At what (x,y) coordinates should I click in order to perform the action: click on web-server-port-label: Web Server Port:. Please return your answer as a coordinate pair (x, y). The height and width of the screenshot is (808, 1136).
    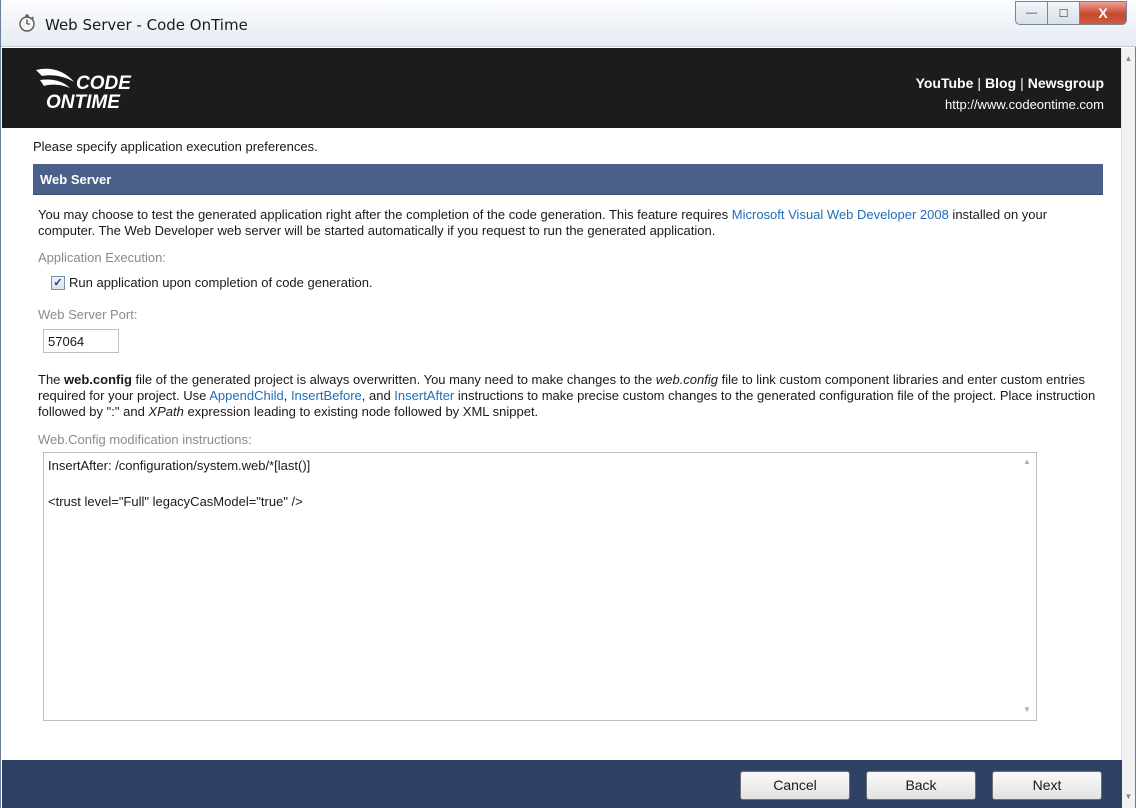
    Looking at the image, I should click on (88, 314).